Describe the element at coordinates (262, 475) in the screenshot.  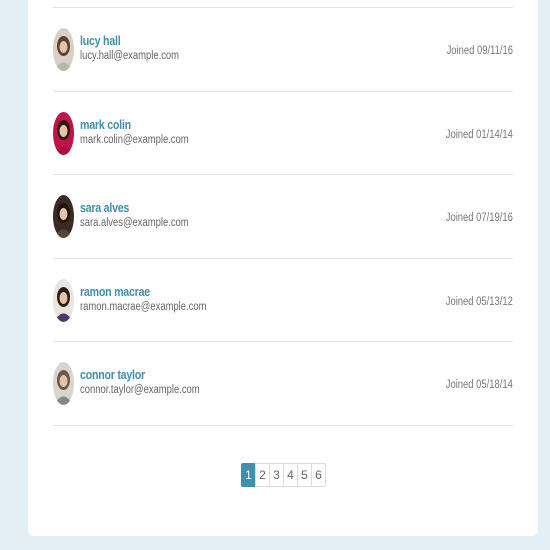
I see `page-button-2: 2` at that location.